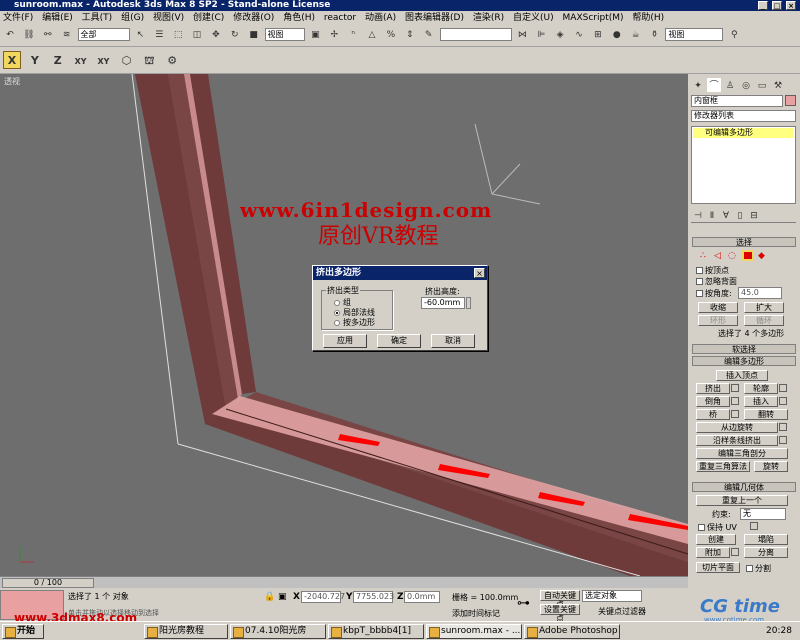 This screenshot has height=640, width=800. What do you see at coordinates (67, 34) in the screenshot?
I see `bind-spacewarp-icon: ≋` at bounding box center [67, 34].